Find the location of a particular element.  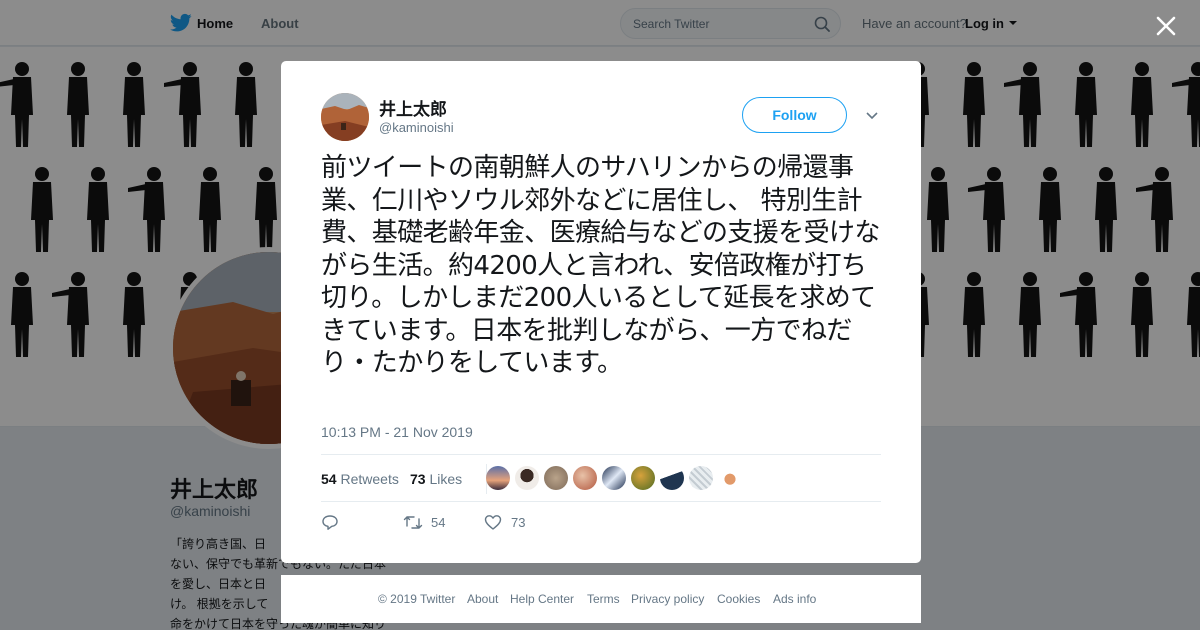

retweets-label: Retweets is located at coordinates (369, 479).